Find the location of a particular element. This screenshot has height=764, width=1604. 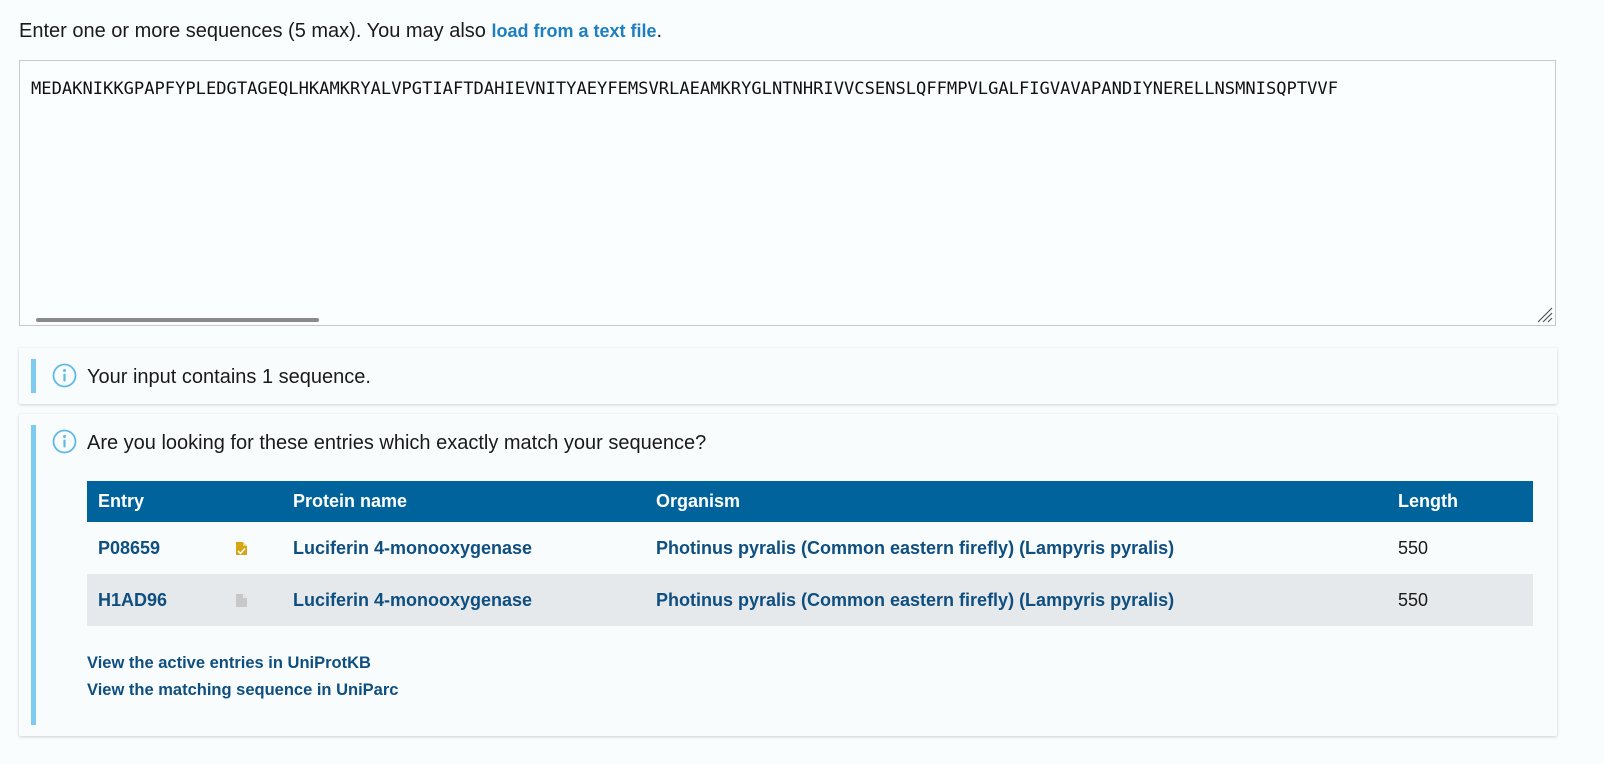

sequence-count-text: Your input contains 1 sequence. is located at coordinates (229, 377).